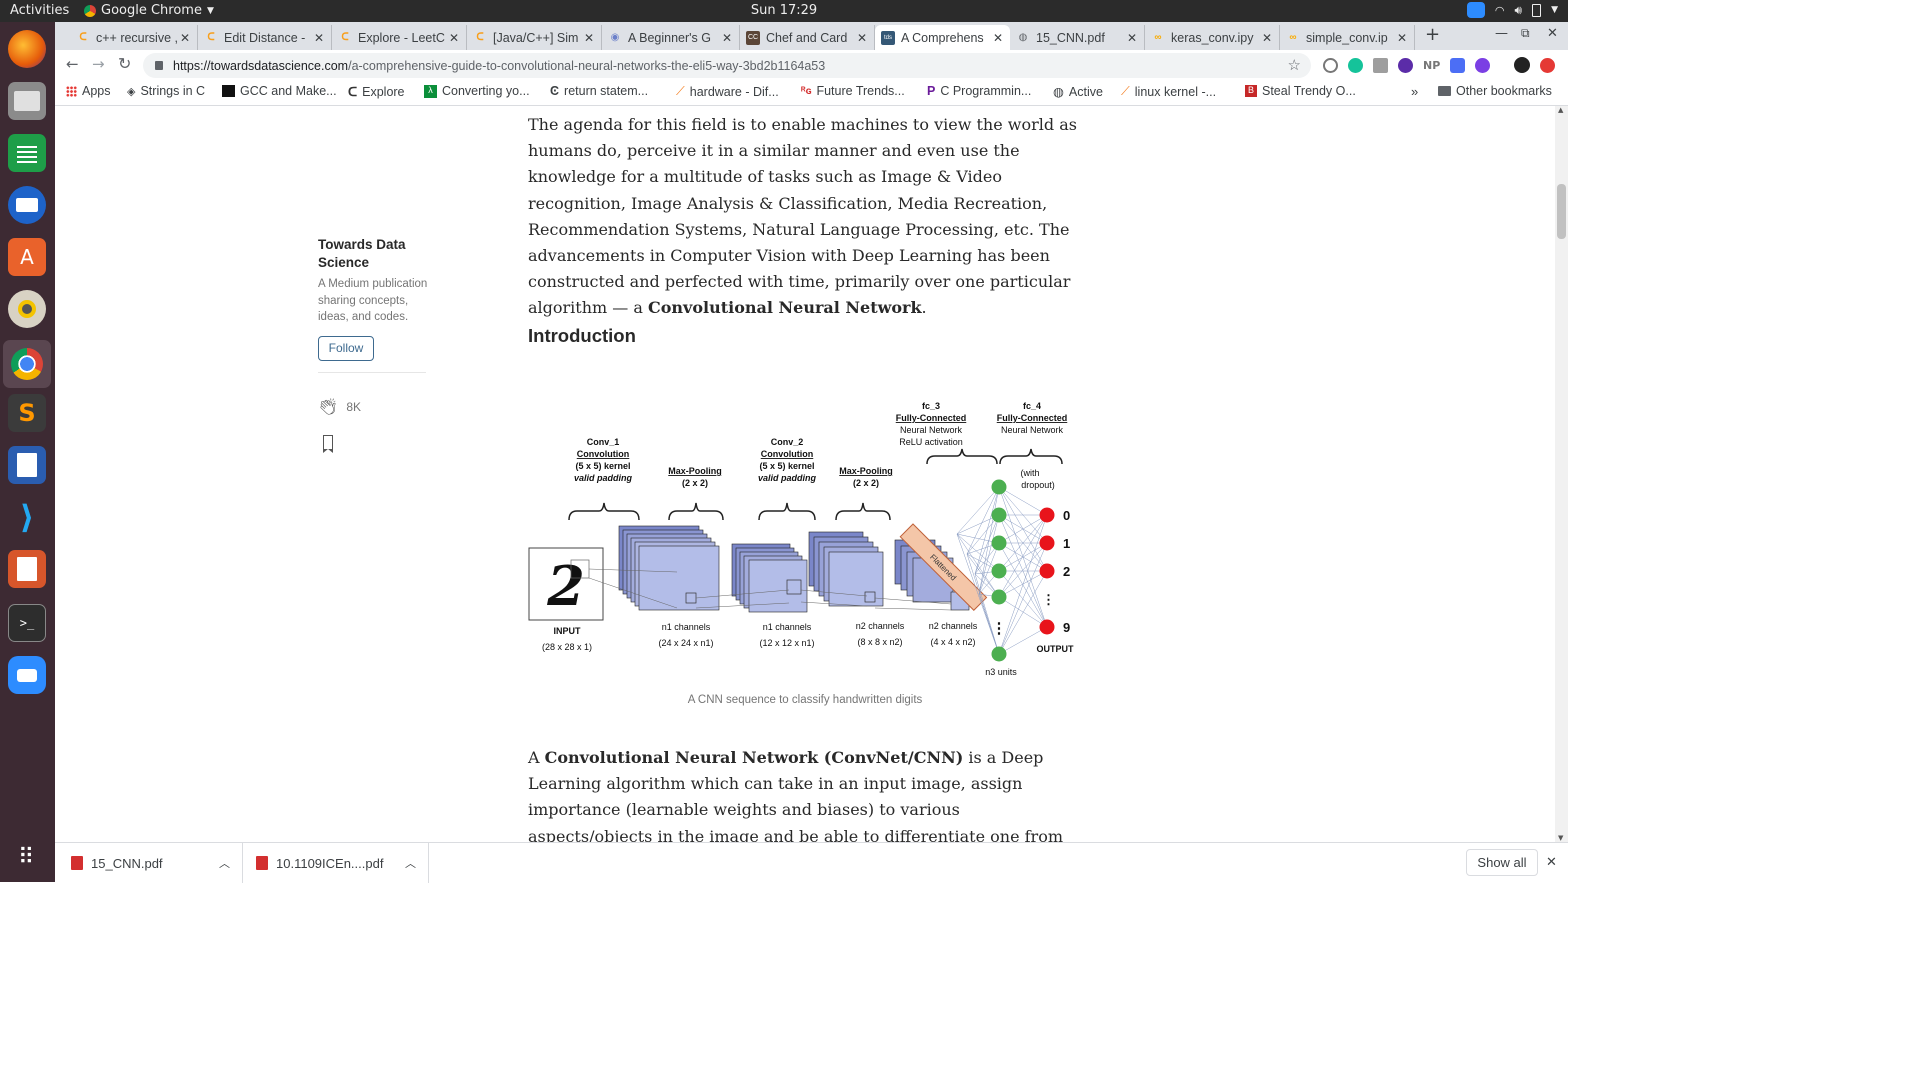 This screenshot has width=1920, height=1080. Describe the element at coordinates (124, 63) in the screenshot. I see `reload-button: ↻` at that location.